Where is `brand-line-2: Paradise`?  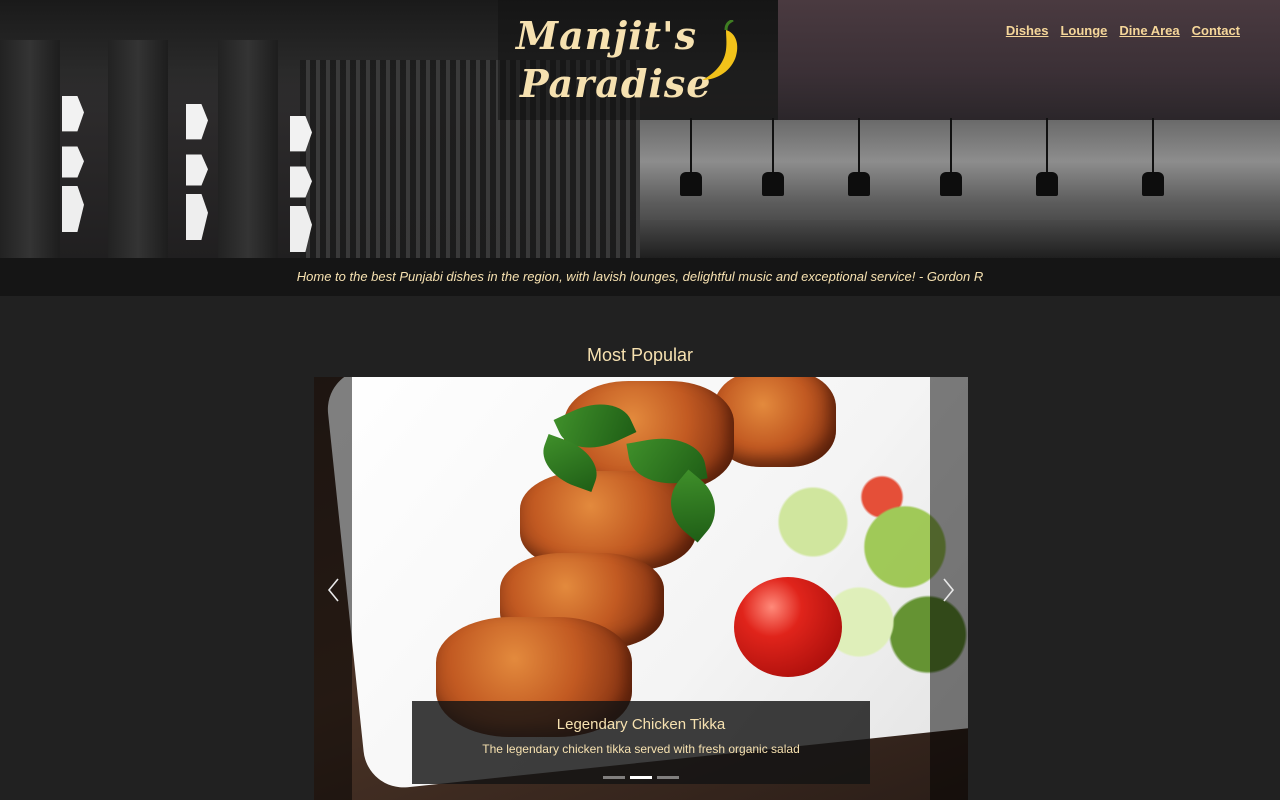 brand-line-2: Paradise is located at coordinates (616, 83).